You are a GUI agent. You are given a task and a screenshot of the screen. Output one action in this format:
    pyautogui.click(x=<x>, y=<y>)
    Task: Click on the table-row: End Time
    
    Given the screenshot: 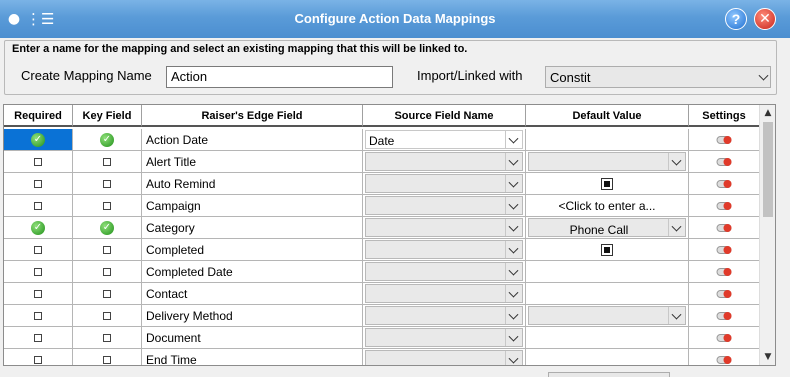 What is the action you would take?
    pyautogui.click(x=382, y=357)
    